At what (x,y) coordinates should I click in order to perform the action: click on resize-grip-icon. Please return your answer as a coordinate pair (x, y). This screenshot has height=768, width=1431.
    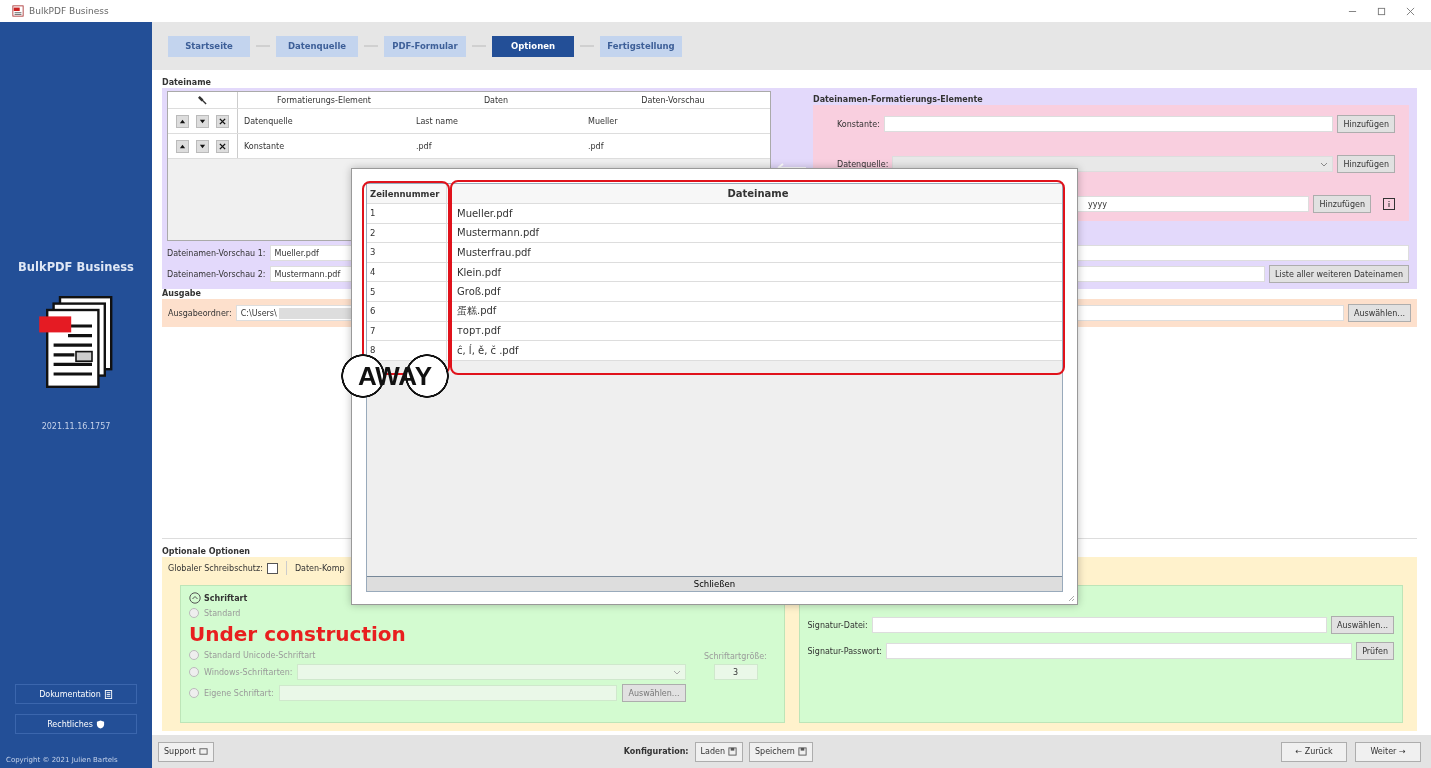
    Looking at the image, I should click on (1071, 598).